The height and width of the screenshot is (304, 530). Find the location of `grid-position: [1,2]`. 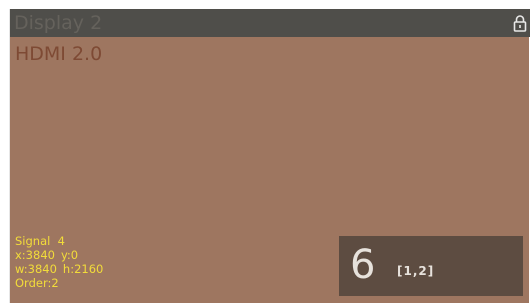

grid-position: [1,2] is located at coordinates (416, 271).